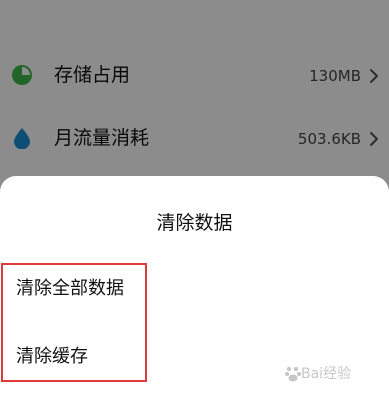 The width and height of the screenshot is (389, 407). Describe the element at coordinates (326, 374) in the screenshot. I see `watermark-text: Bai经验` at that location.